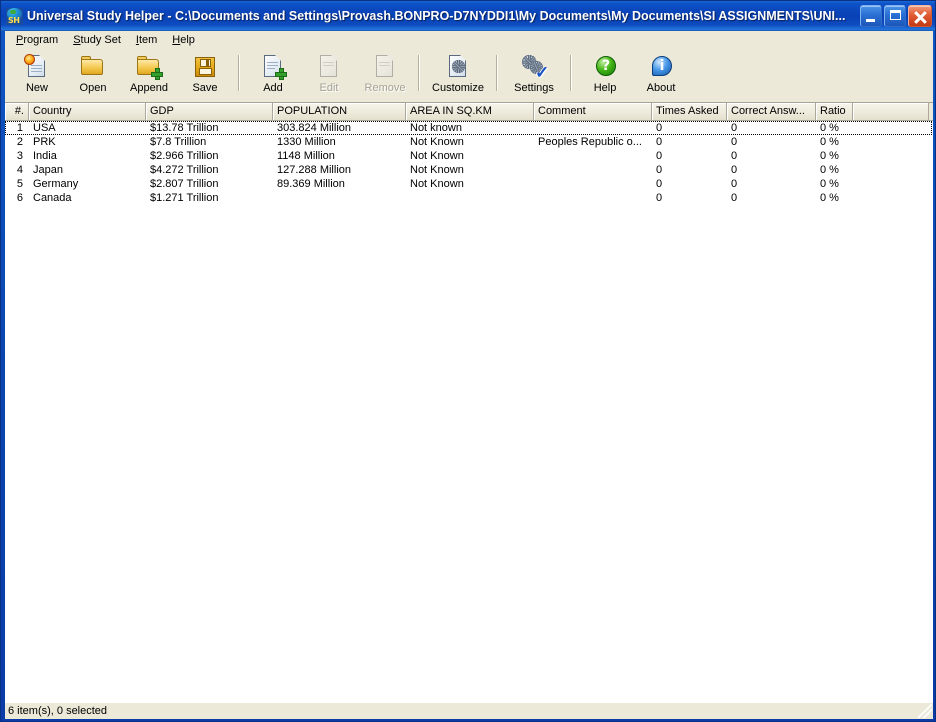  What do you see at coordinates (593, 111) in the screenshot?
I see `column-header-comment: Comment` at bounding box center [593, 111].